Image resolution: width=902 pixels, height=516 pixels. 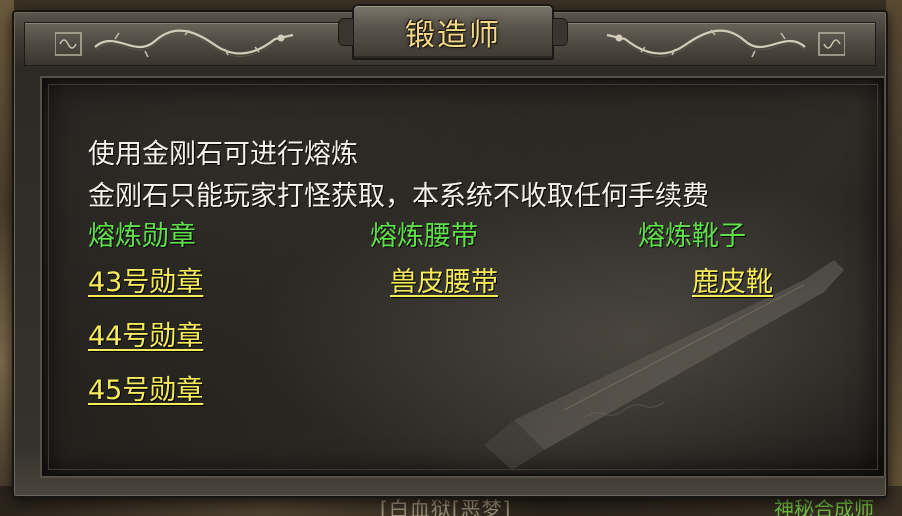 What do you see at coordinates (145, 387) in the screenshot?
I see `medal-45-link: 45号勋章` at bounding box center [145, 387].